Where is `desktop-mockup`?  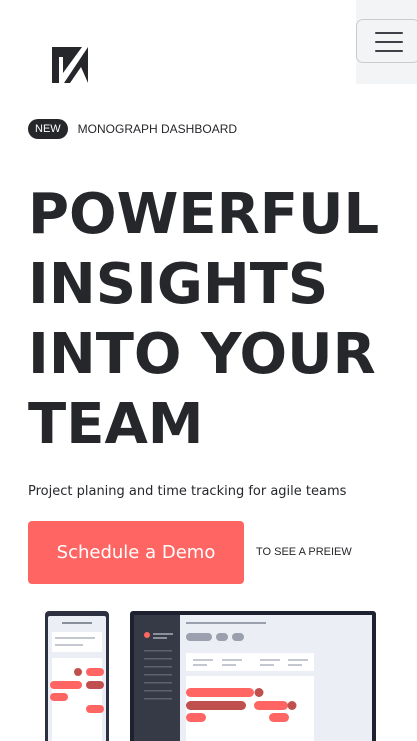 desktop-mockup is located at coordinates (253, 676).